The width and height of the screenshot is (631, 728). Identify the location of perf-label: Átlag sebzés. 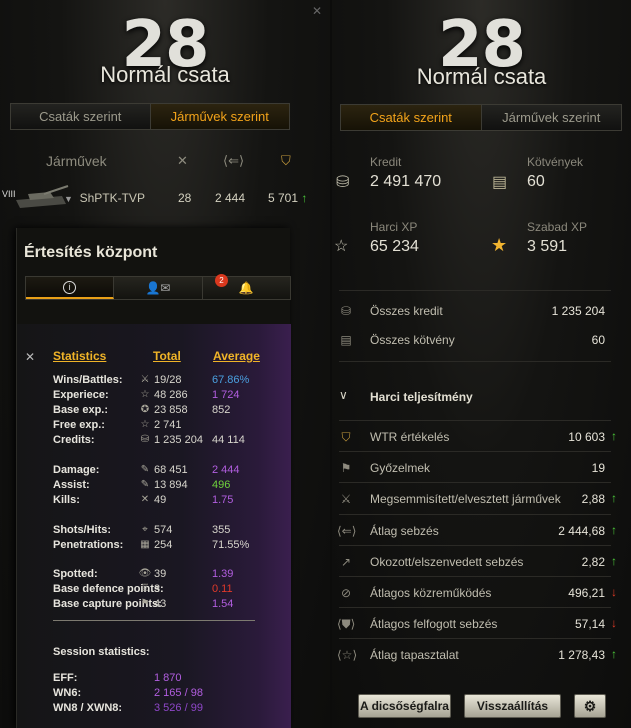
(404, 531).